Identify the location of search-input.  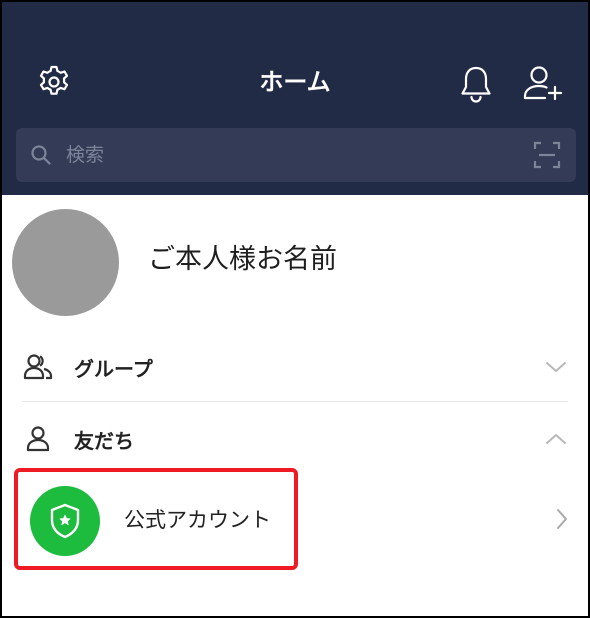
(298, 155).